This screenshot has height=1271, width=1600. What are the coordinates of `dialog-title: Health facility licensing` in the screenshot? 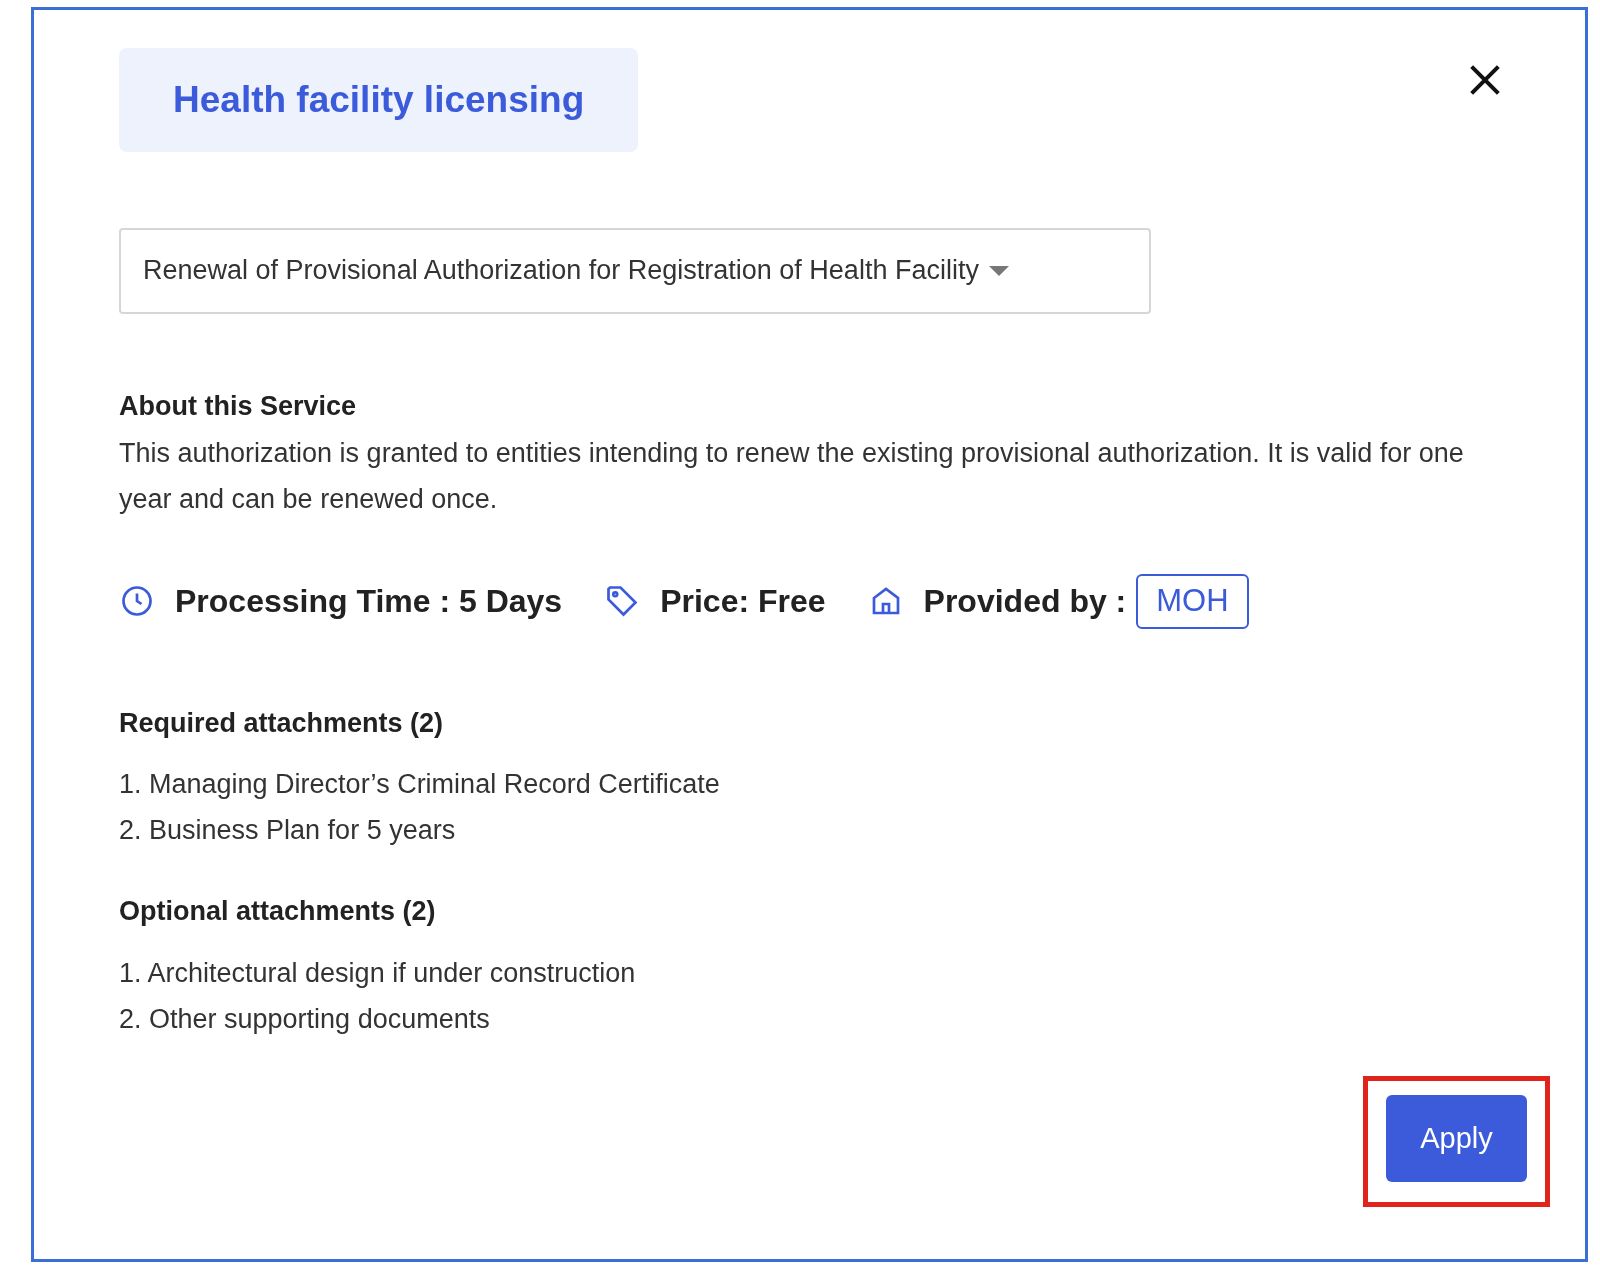 It's located at (379, 100).